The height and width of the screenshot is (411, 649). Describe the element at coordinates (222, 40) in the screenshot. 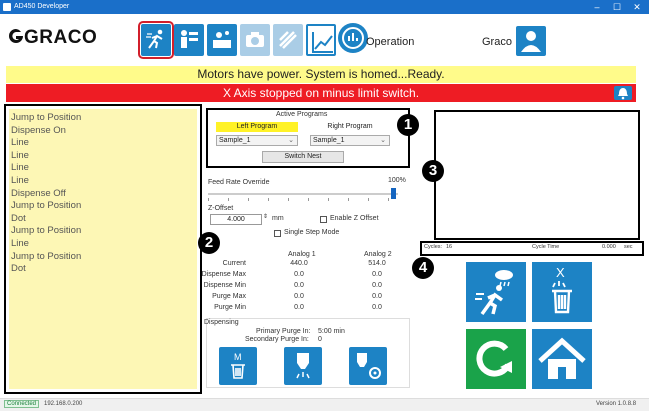

I see `maintenance-tab-button` at that location.